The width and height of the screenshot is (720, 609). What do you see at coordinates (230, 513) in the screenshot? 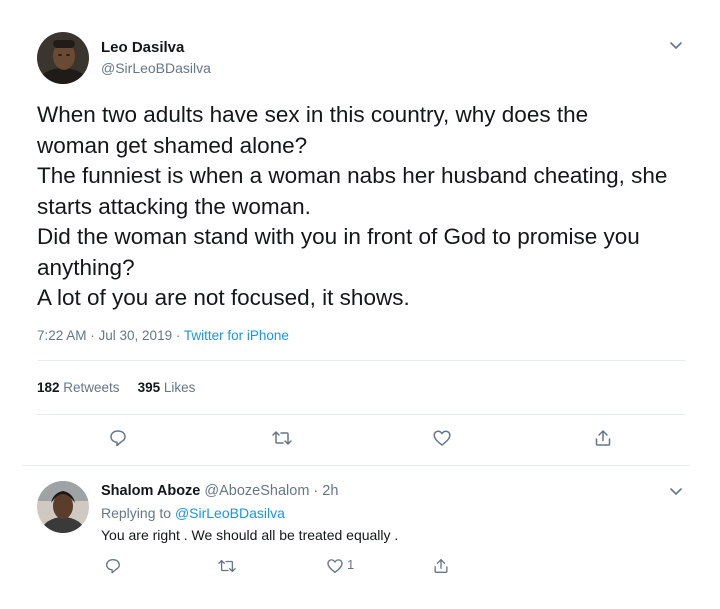
I see `replying-to-link: @SirLeoBDasilva` at bounding box center [230, 513].